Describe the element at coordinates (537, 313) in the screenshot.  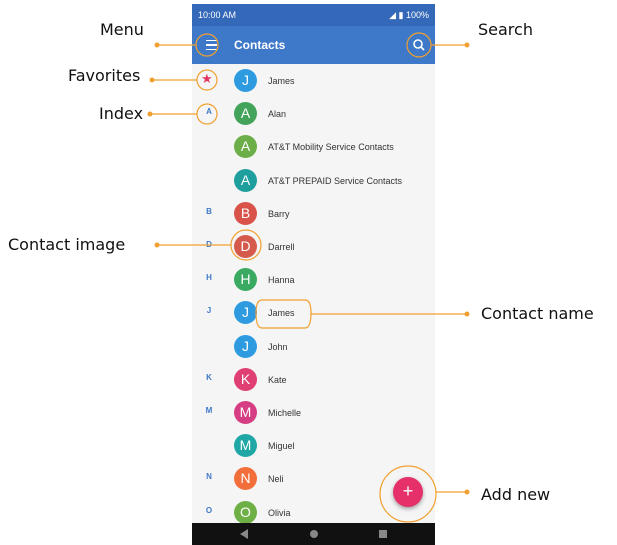
I see `annotation-contact-name: Contact name` at that location.